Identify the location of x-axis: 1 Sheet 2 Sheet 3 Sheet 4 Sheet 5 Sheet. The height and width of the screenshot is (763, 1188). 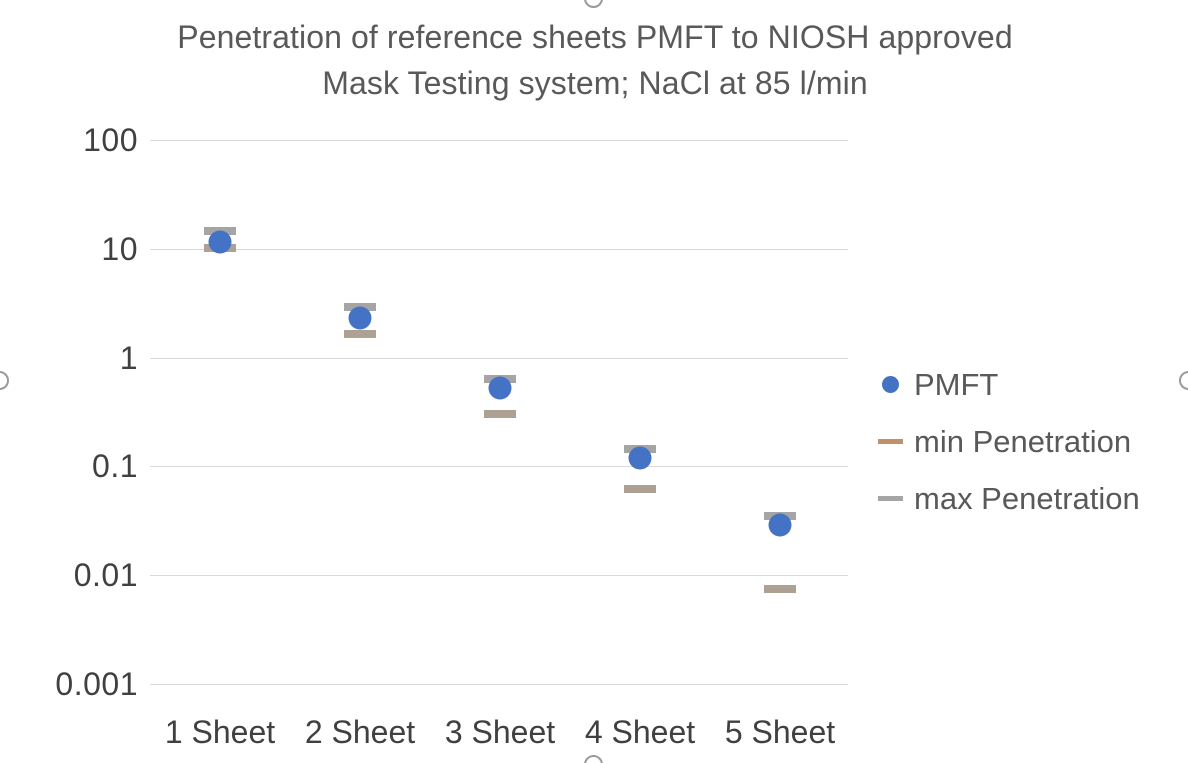
(500, 735).